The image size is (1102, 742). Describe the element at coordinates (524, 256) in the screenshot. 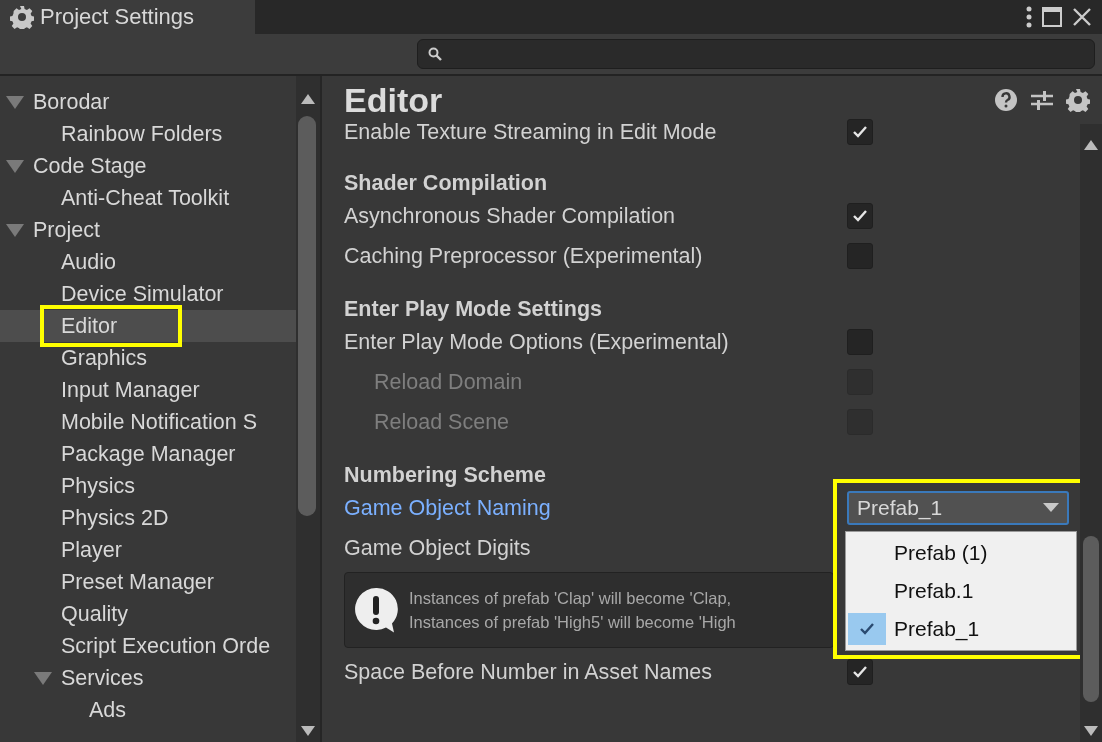

I see `setting-label: Caching Preprocessor (Experimental)` at that location.